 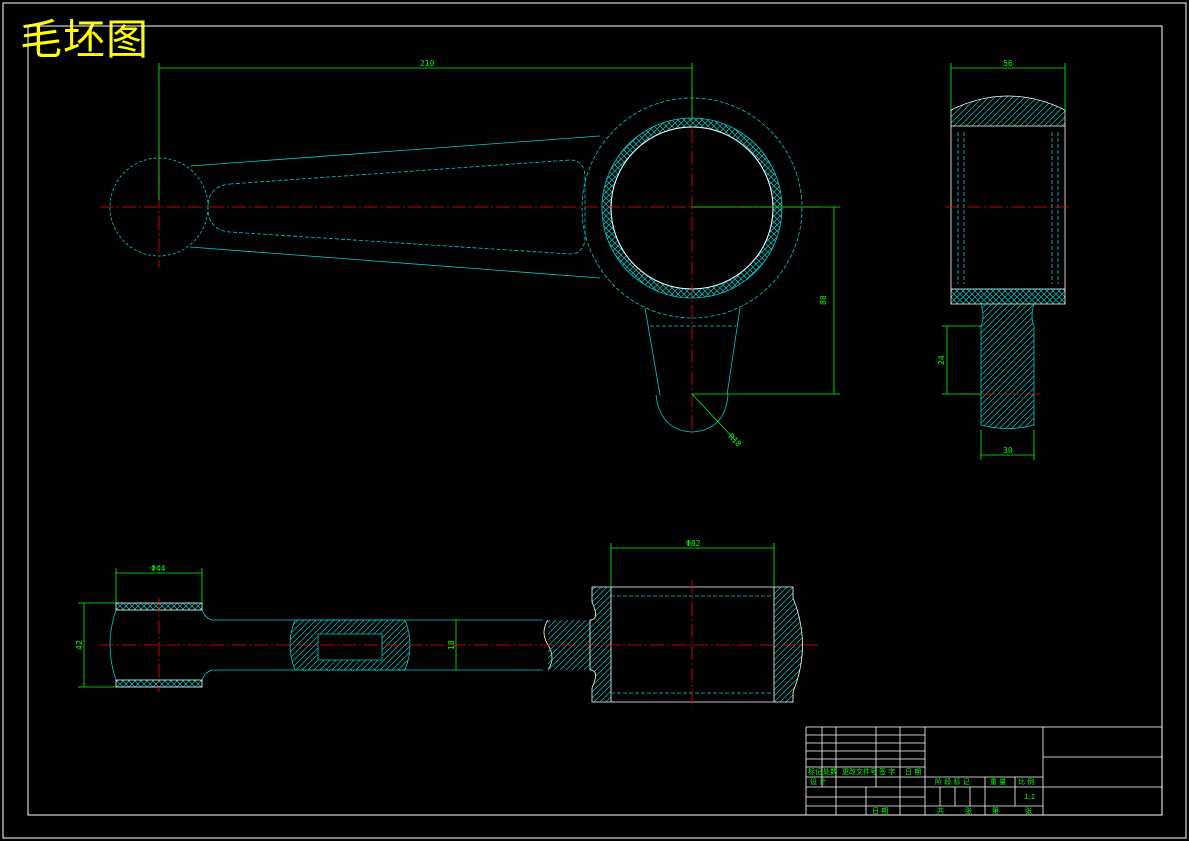 I want to click on tb-sheet-unit-2: 张, so click(x=1028, y=810).